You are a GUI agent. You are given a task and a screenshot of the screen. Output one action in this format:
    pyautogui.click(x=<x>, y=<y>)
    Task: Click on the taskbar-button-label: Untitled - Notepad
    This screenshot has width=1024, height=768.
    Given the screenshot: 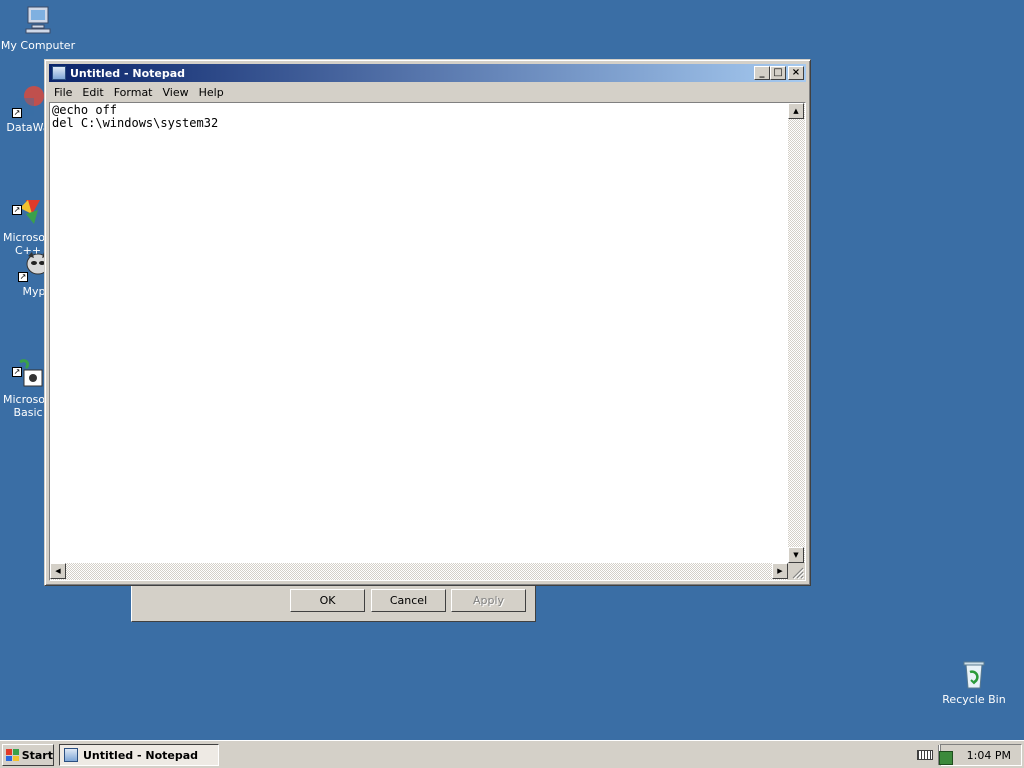 What is the action you would take?
    pyautogui.click(x=141, y=755)
    